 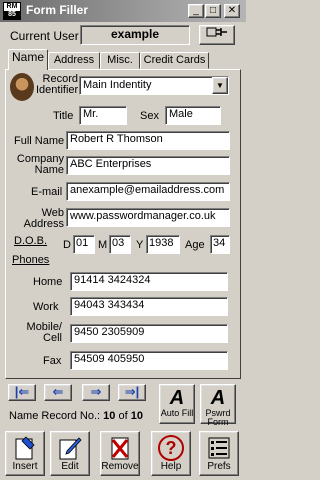 I want to click on prefs-label: Prefs, so click(x=219, y=466).